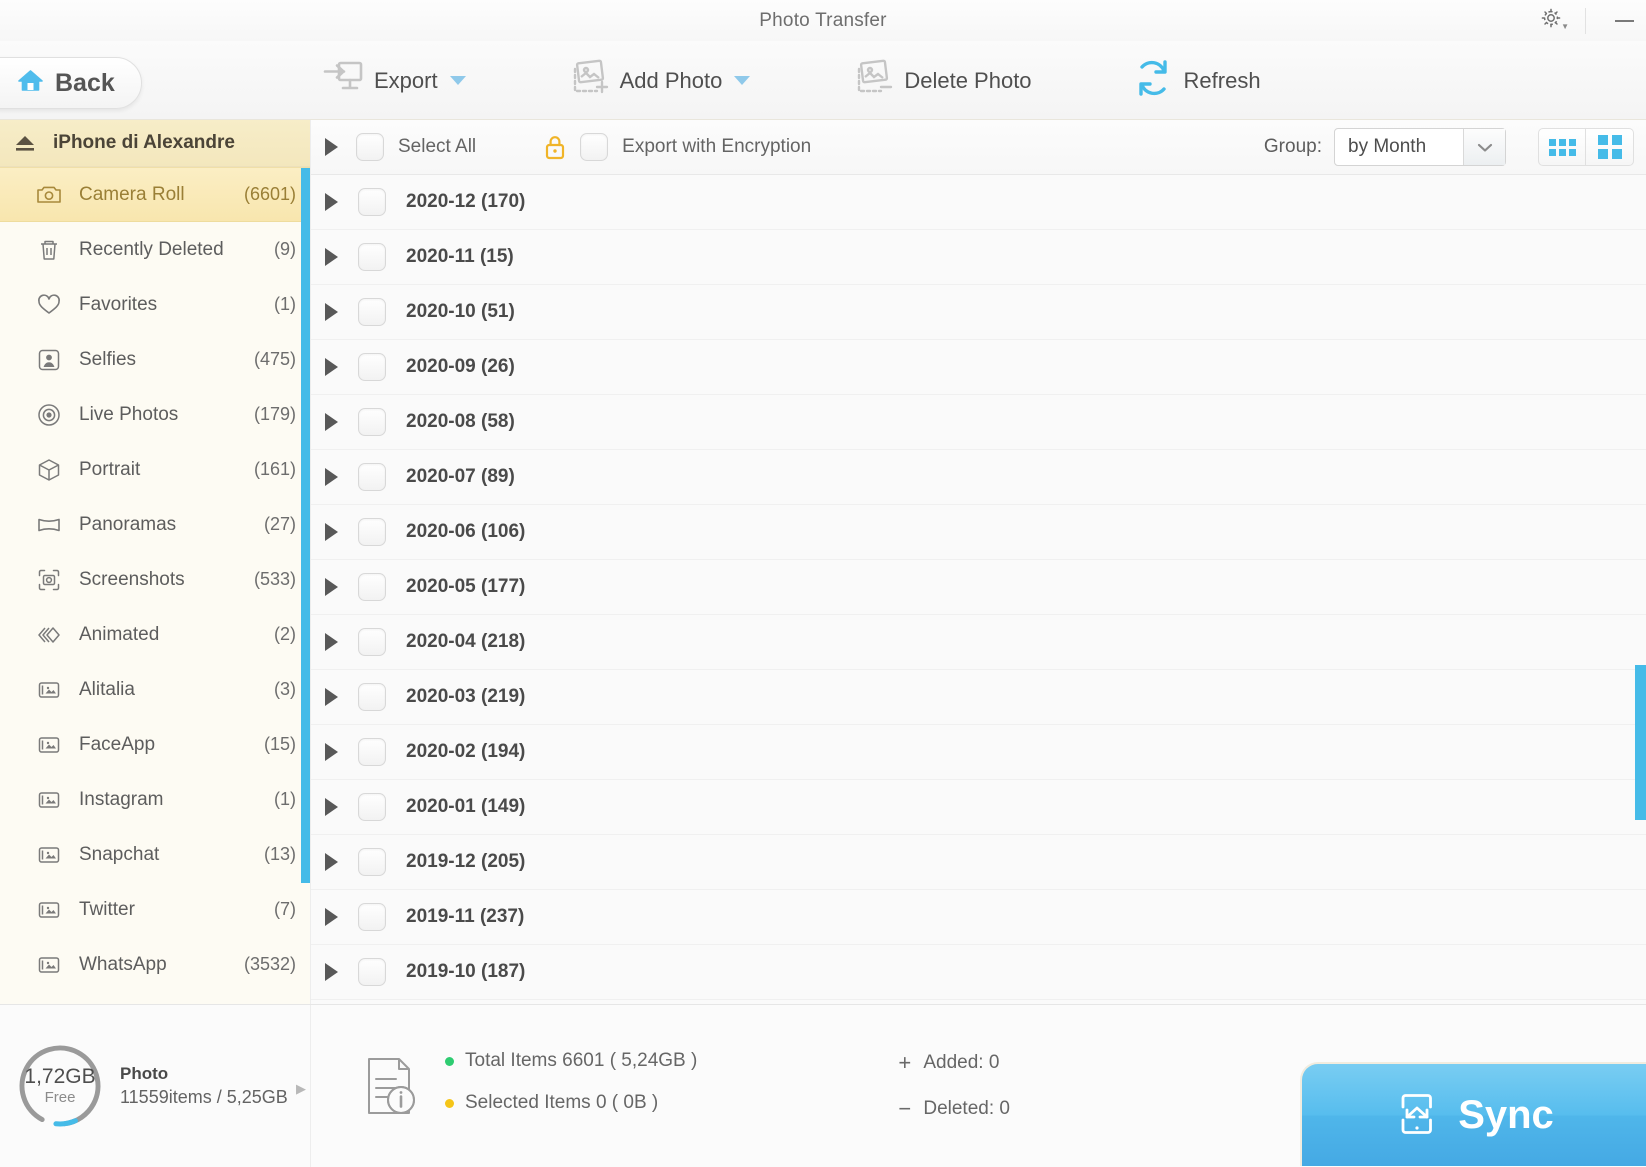  What do you see at coordinates (155, 249) in the screenshot?
I see `sidebar-item-recently-deleted: Recently Deleted (9)` at bounding box center [155, 249].